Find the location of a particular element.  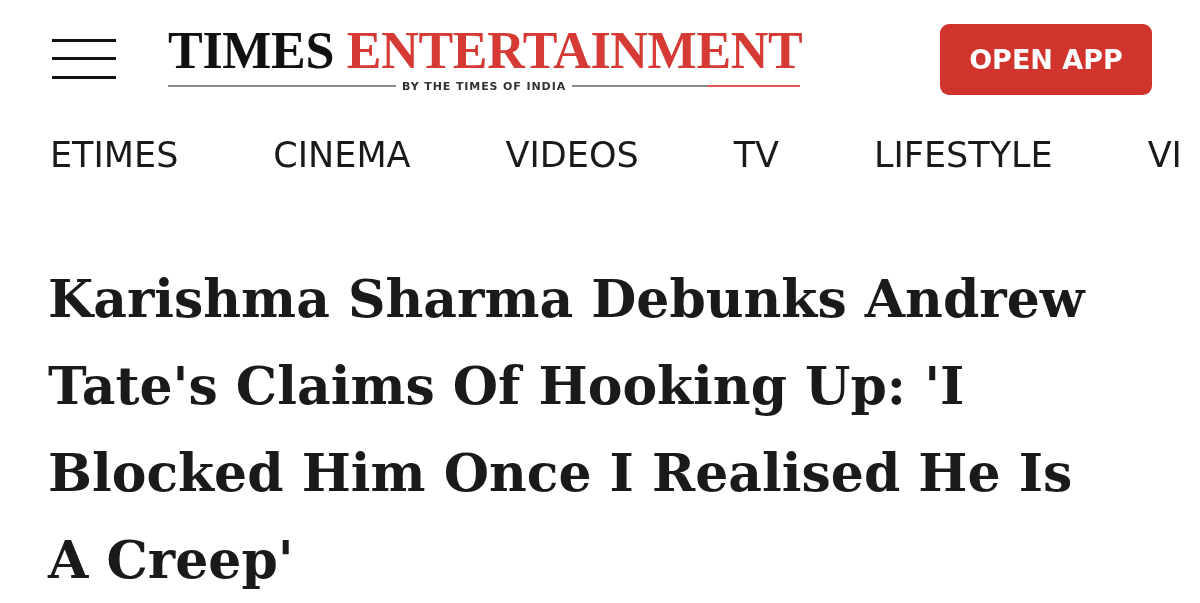

nav-link: TV is located at coordinates (756, 155).